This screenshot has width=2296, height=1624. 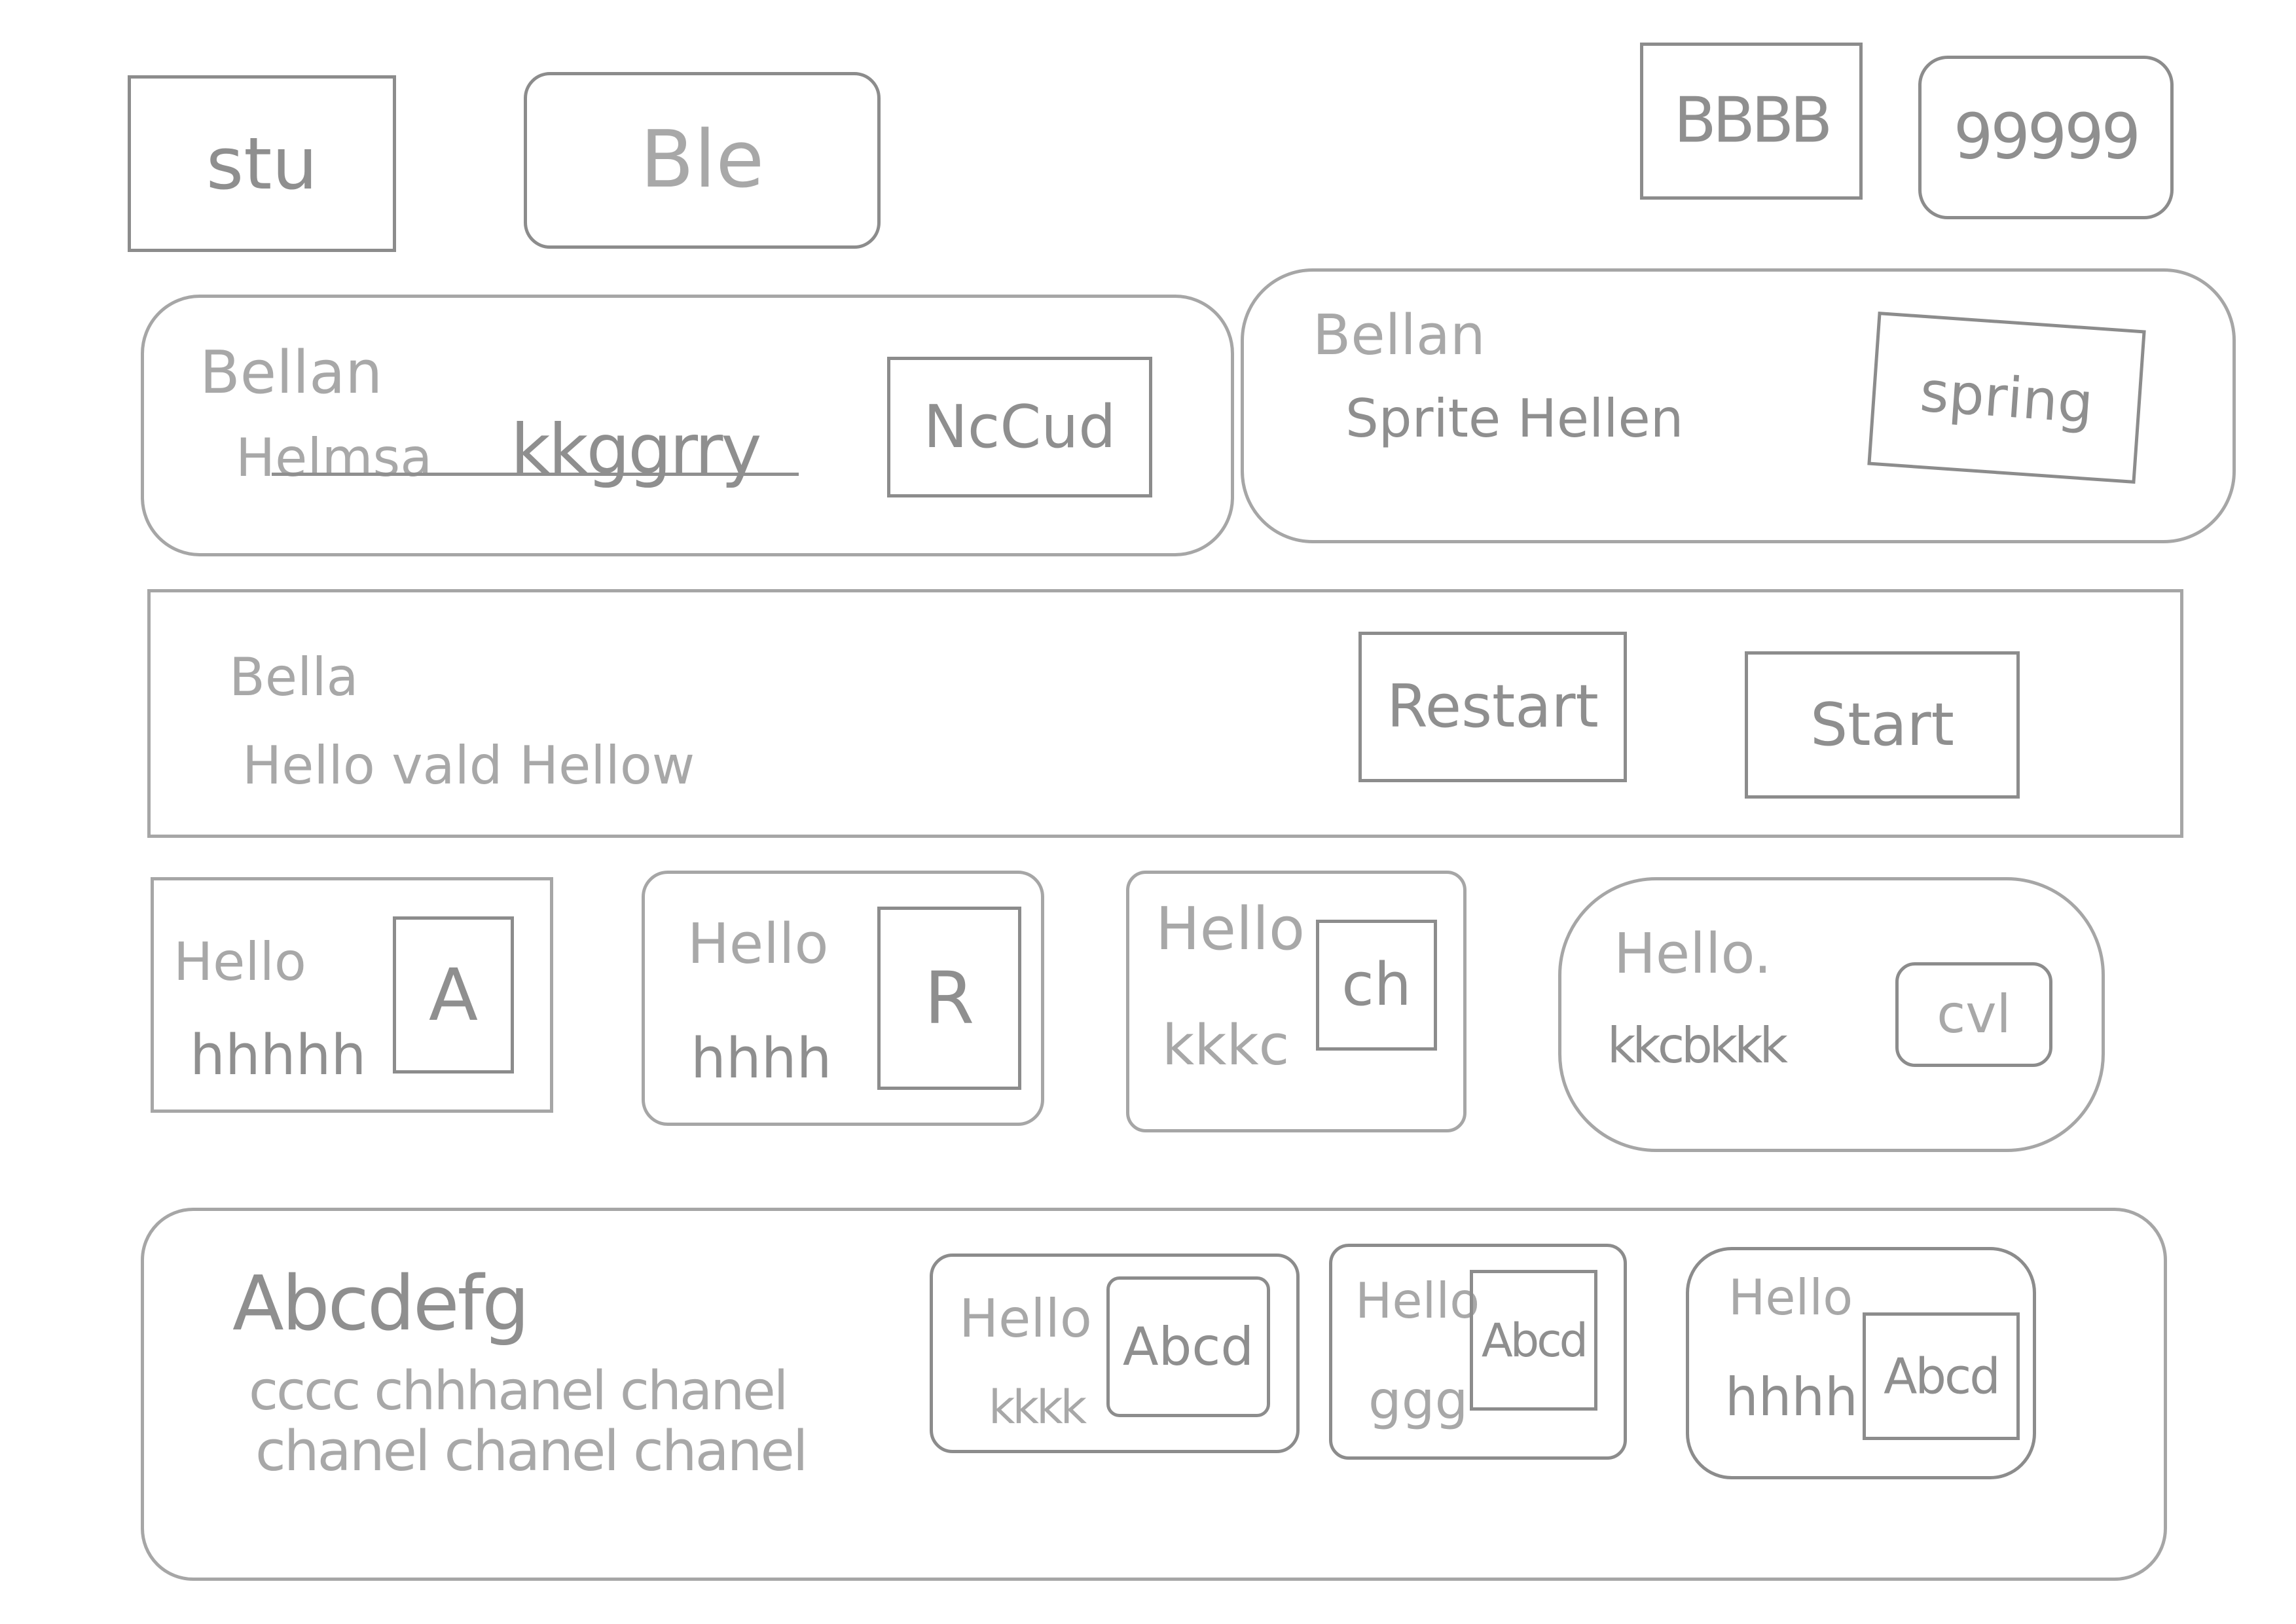 I want to click on card-a-underline, so click(x=535, y=474).